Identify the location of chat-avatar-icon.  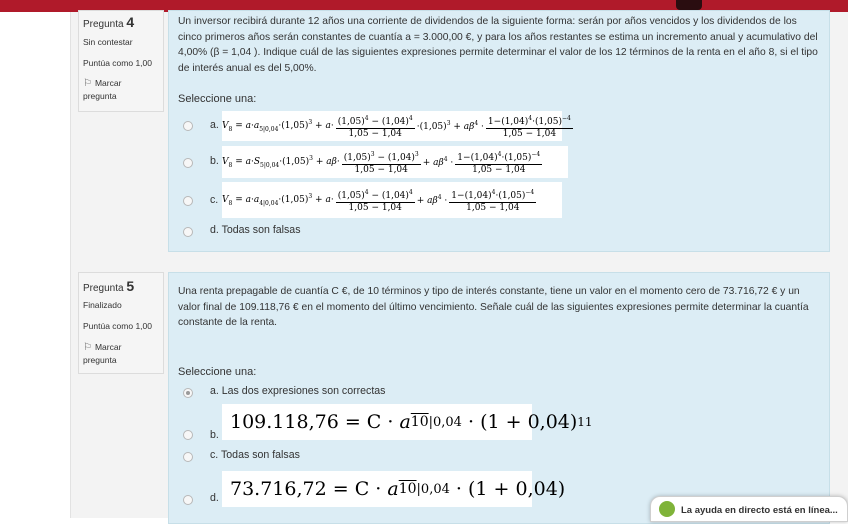
(667, 509).